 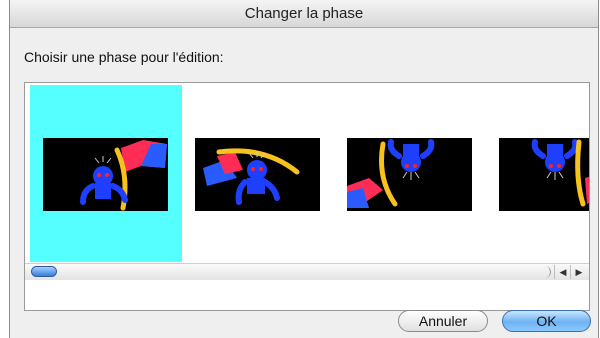 I want to click on scrollbar-track-end, so click(x=546, y=272).